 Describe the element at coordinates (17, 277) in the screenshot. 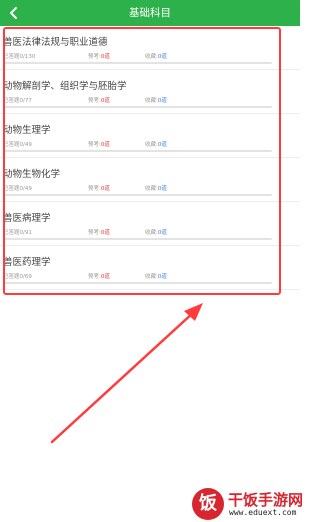

I see `answered-count: 已答题0/69` at that location.